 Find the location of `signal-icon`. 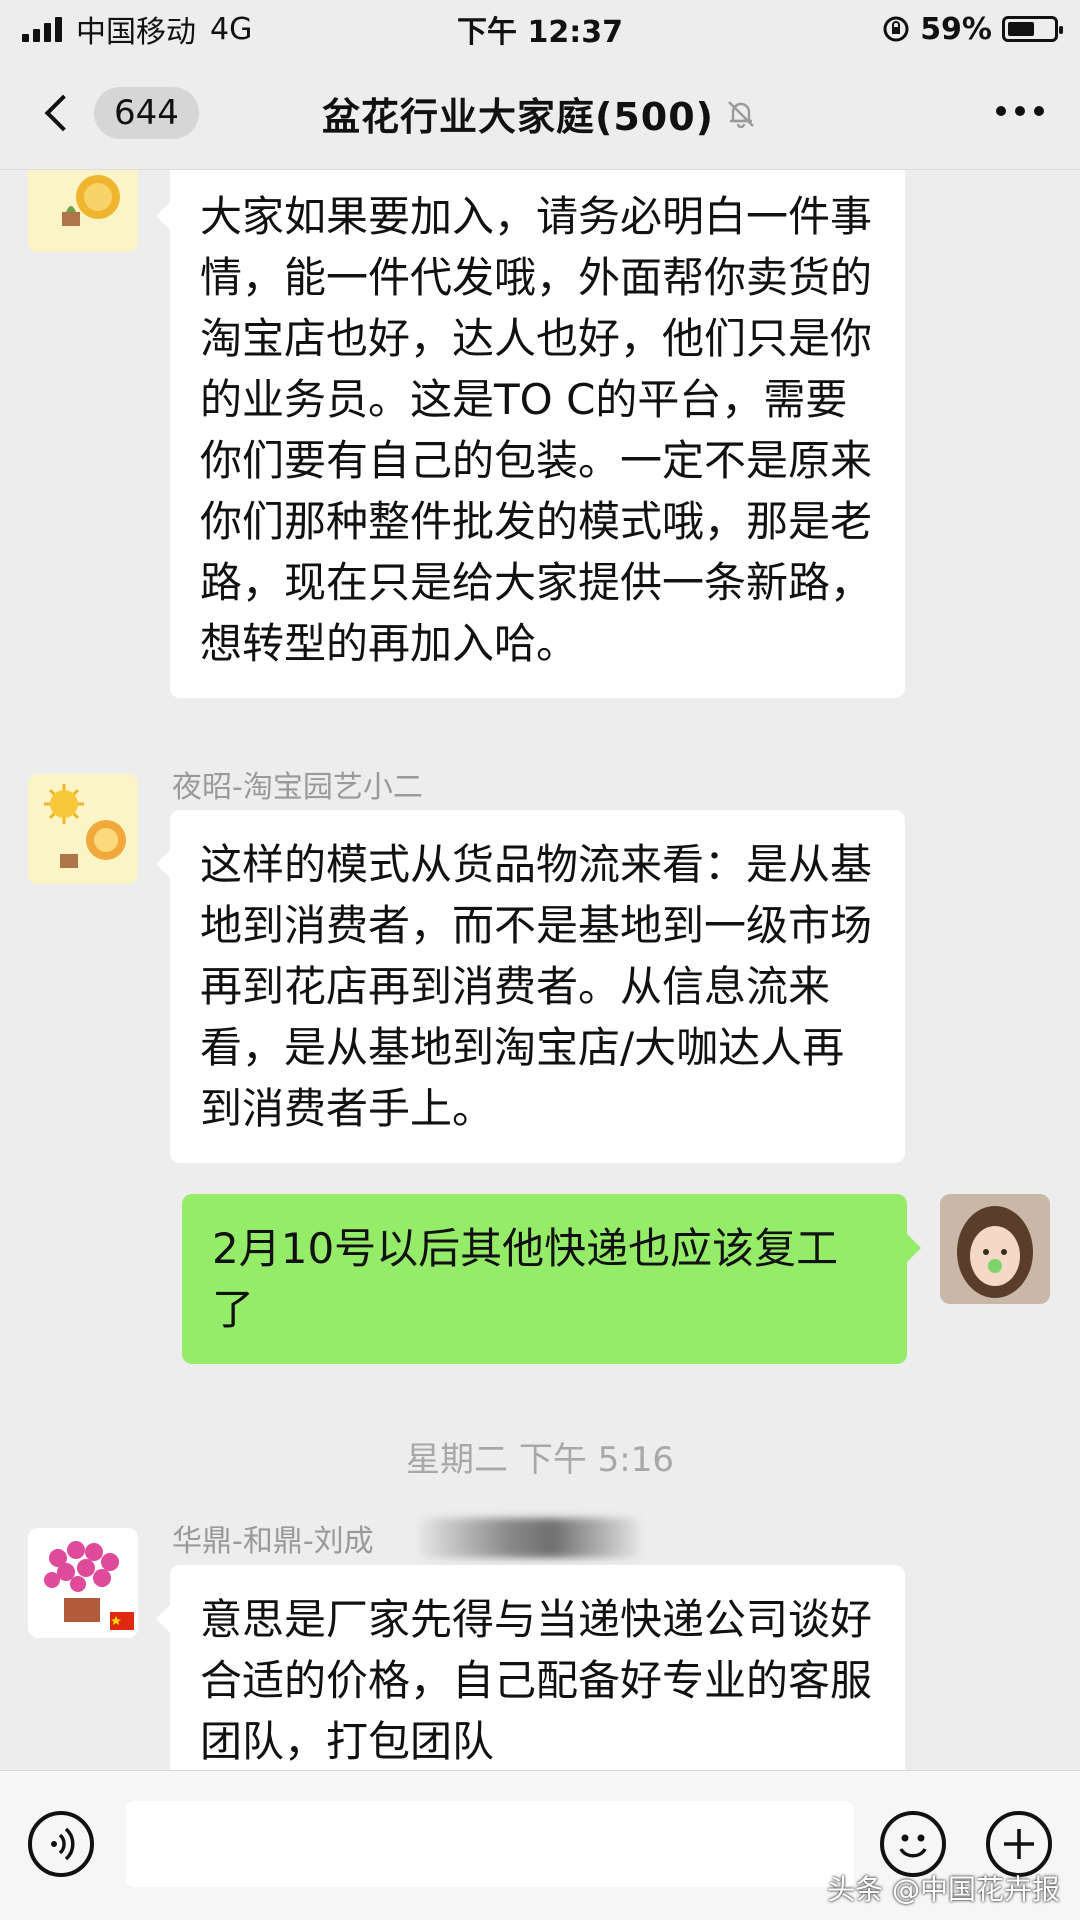

signal-icon is located at coordinates (42, 29).